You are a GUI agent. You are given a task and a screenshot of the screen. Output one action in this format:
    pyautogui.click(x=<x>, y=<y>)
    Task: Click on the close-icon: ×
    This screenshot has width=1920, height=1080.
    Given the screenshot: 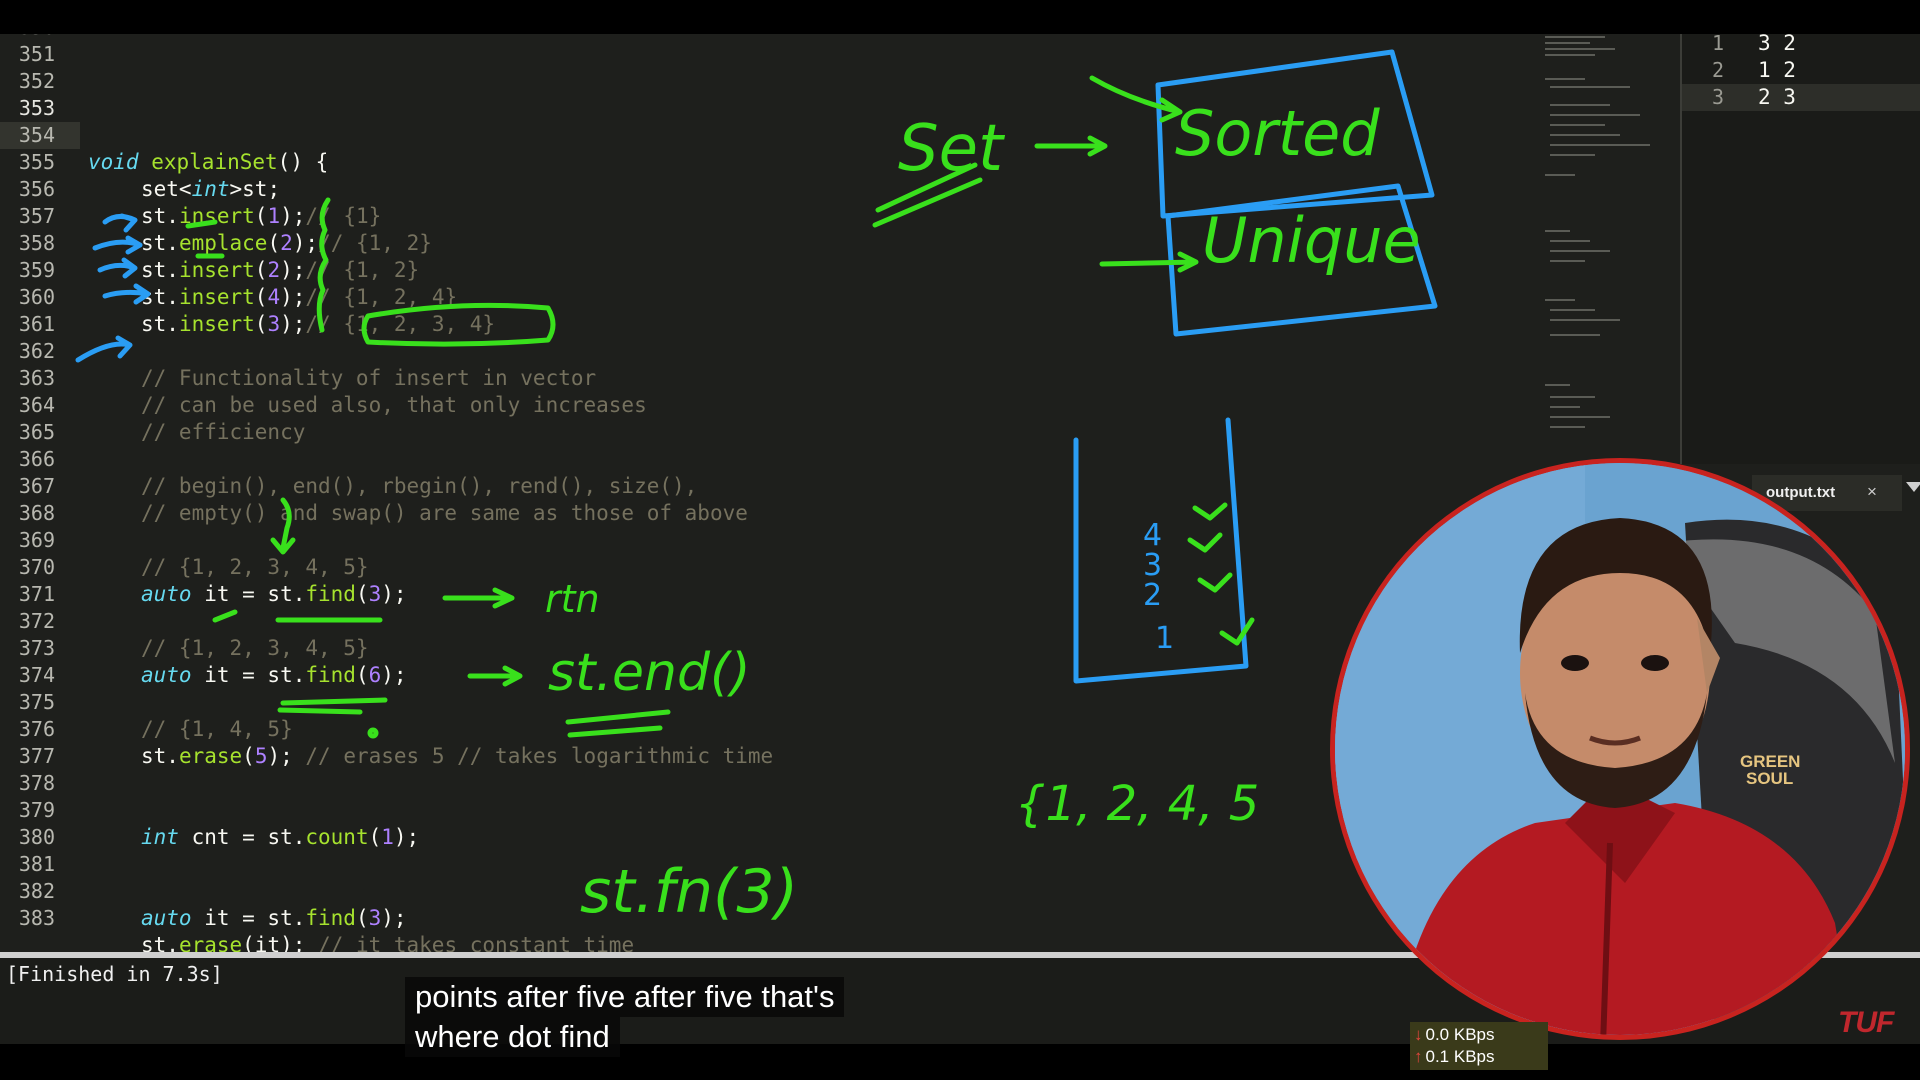 What is the action you would take?
    pyautogui.click(x=1872, y=492)
    